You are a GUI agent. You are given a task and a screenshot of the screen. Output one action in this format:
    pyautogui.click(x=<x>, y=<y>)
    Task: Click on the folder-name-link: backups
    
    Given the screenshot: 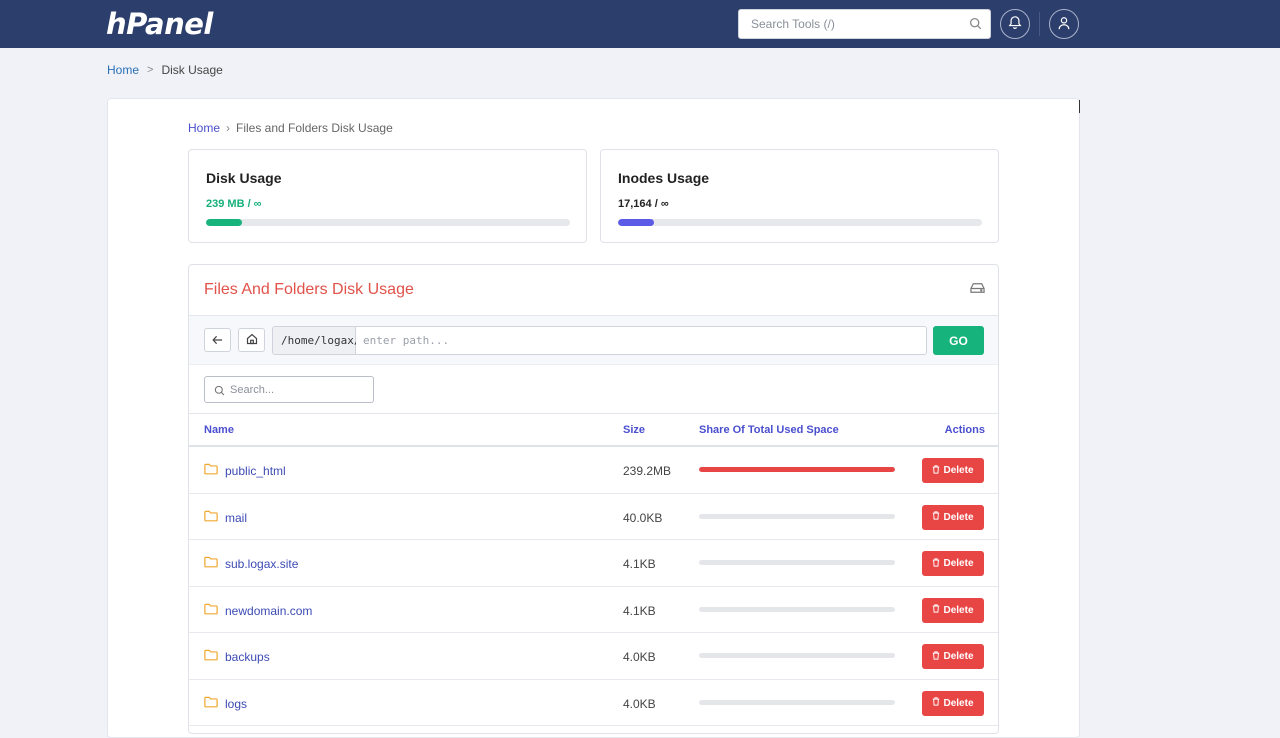 What is the action you would take?
    pyautogui.click(x=247, y=657)
    